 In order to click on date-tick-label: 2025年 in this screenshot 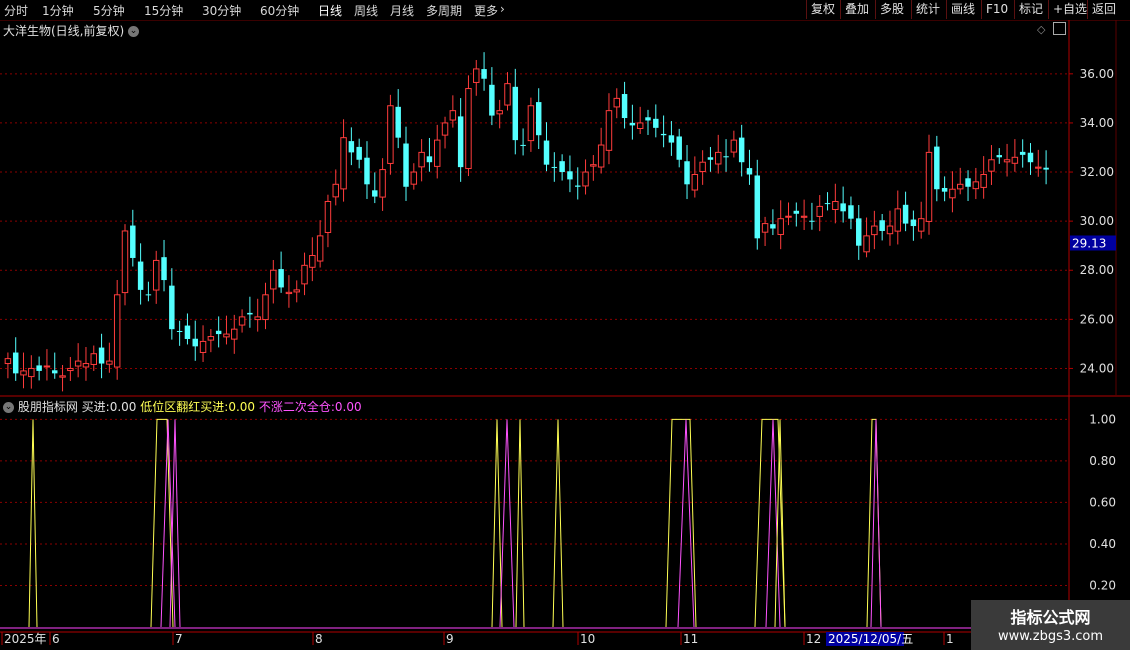, I will do `click(25, 639)`.